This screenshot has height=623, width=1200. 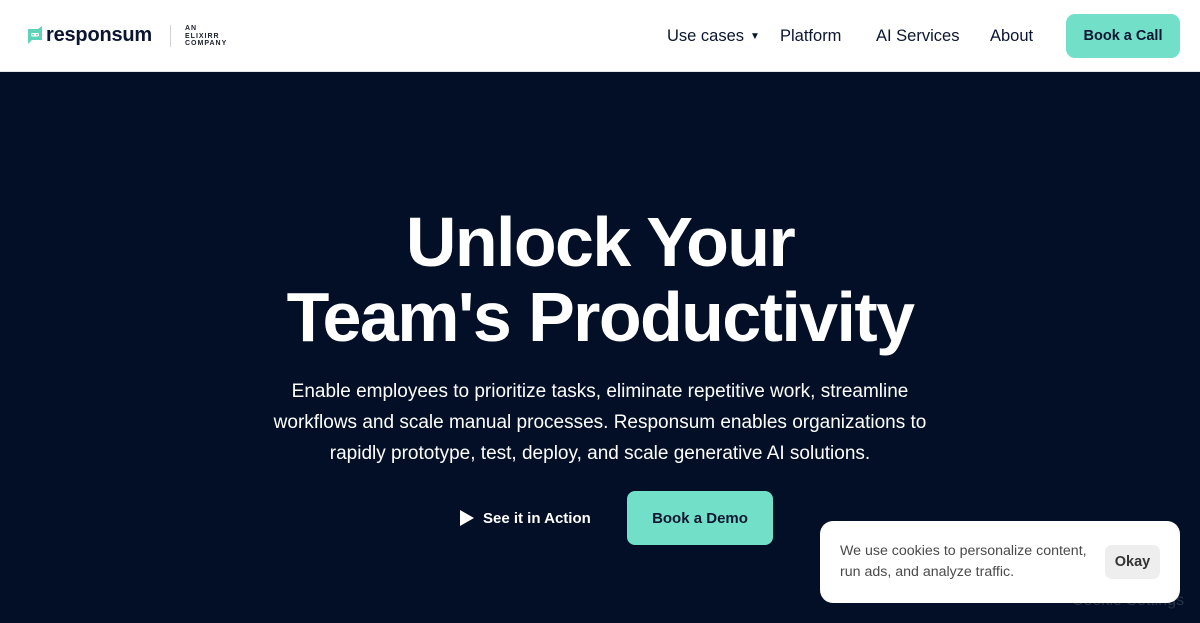 What do you see at coordinates (170, 36) in the screenshot?
I see `logo-divider` at bounding box center [170, 36].